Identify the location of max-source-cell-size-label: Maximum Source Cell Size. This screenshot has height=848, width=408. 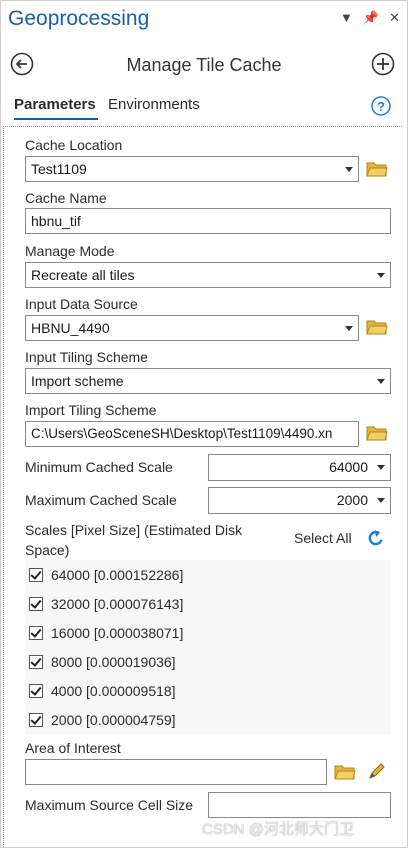
(109, 805).